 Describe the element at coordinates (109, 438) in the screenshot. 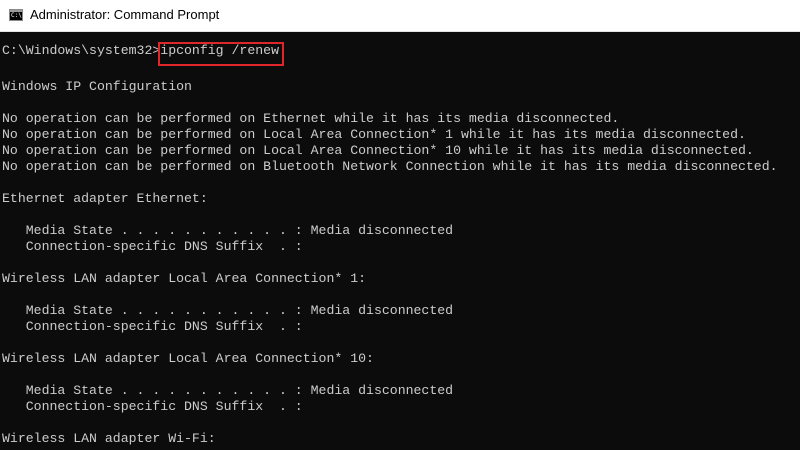

I see `output-line: Wireless LAN adapter Wi-Fi:` at that location.